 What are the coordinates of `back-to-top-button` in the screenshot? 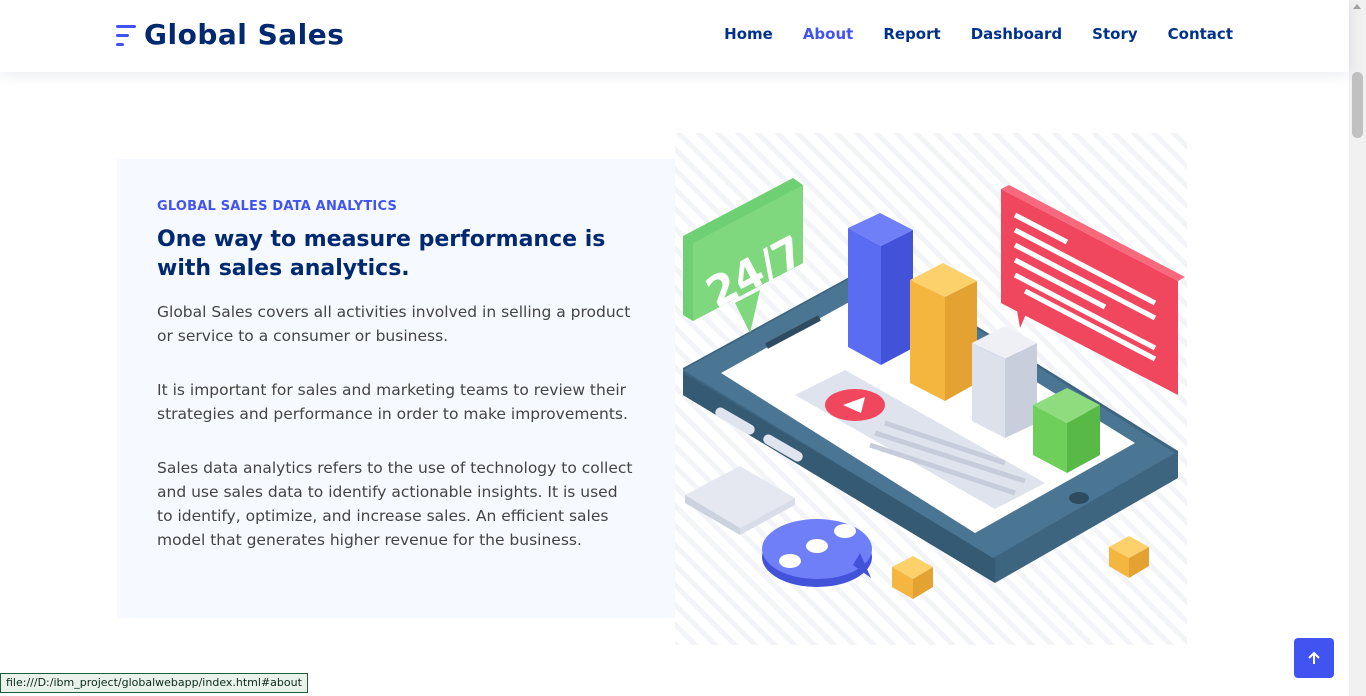 It's located at (1314, 658).